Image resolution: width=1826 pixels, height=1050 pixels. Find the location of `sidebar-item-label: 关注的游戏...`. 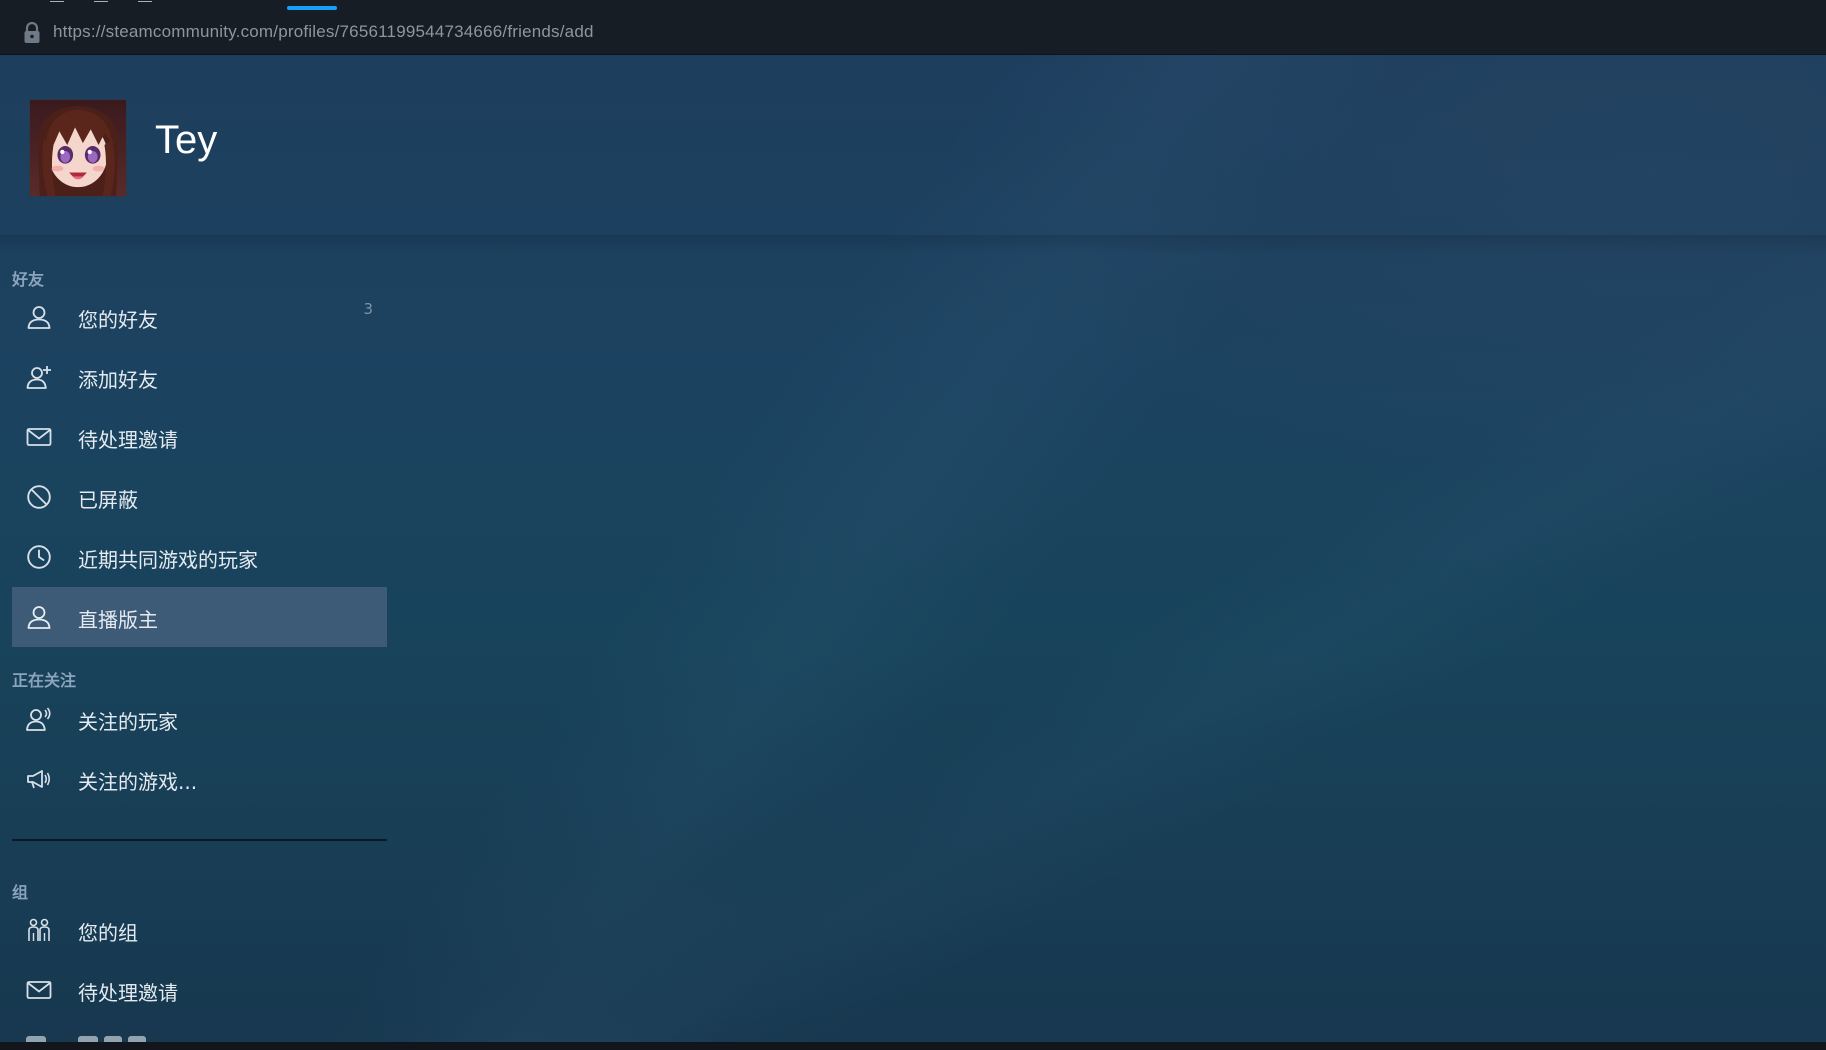

sidebar-item-label: 关注的游戏... is located at coordinates (138, 782).